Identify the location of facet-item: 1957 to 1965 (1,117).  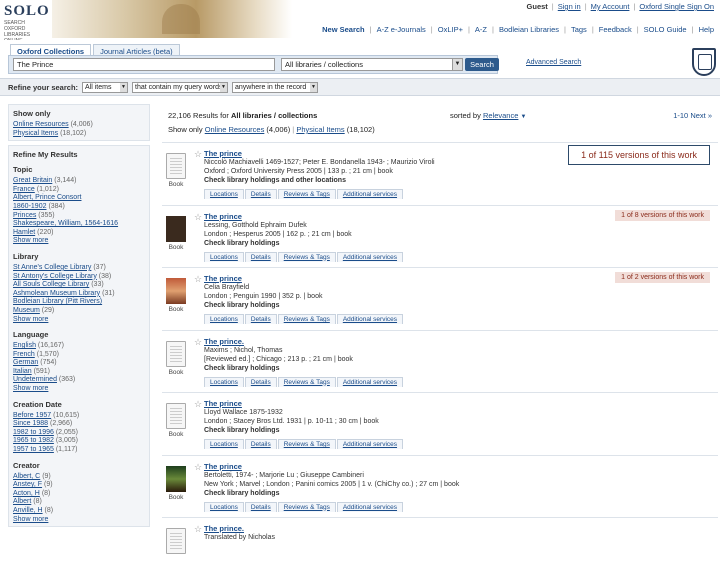
(79, 450).